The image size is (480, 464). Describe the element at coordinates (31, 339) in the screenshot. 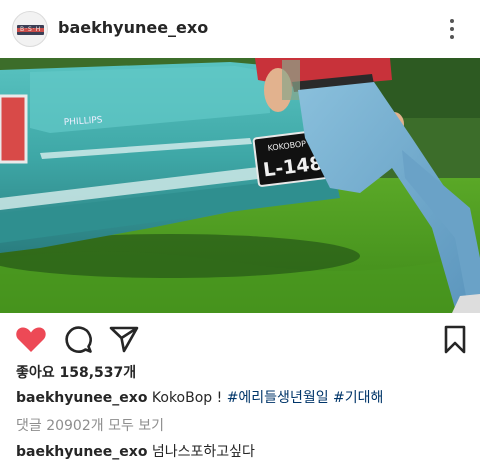

I see `heart-icon` at that location.